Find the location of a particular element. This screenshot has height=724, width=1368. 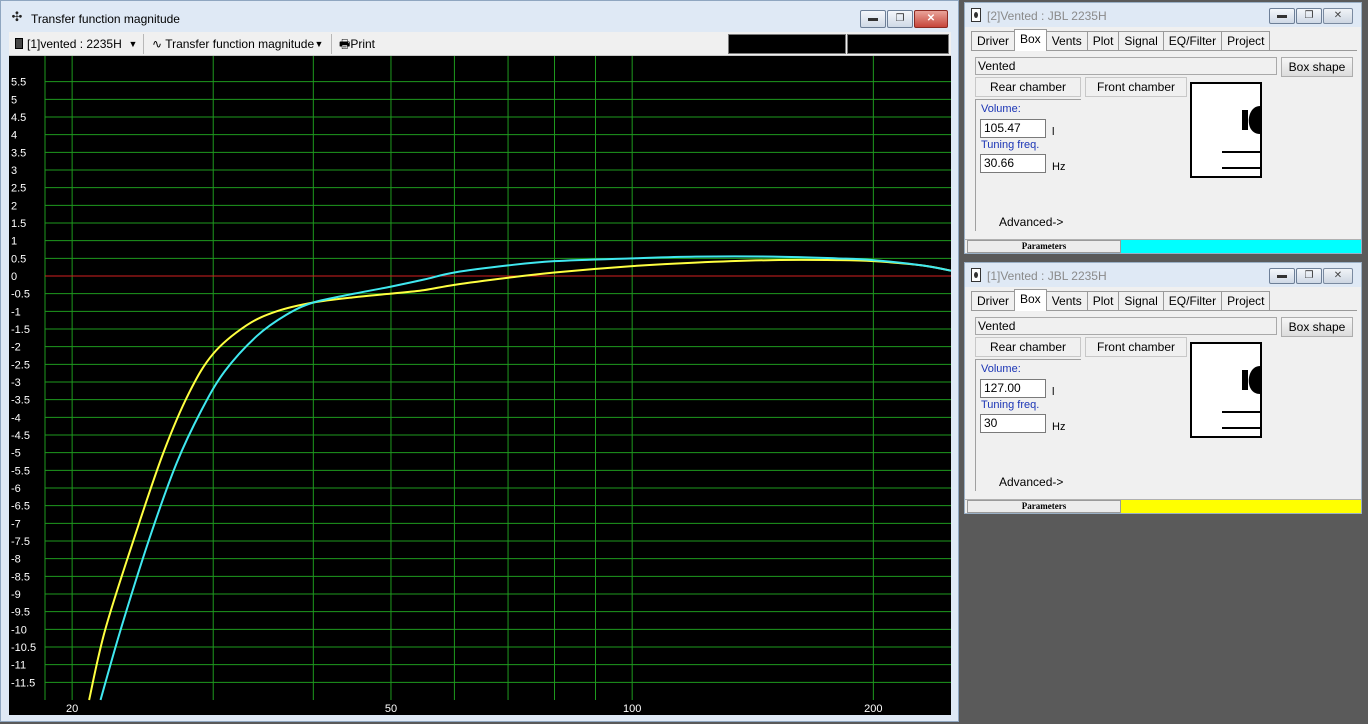

print-button: 🖶Print is located at coordinates (357, 44).